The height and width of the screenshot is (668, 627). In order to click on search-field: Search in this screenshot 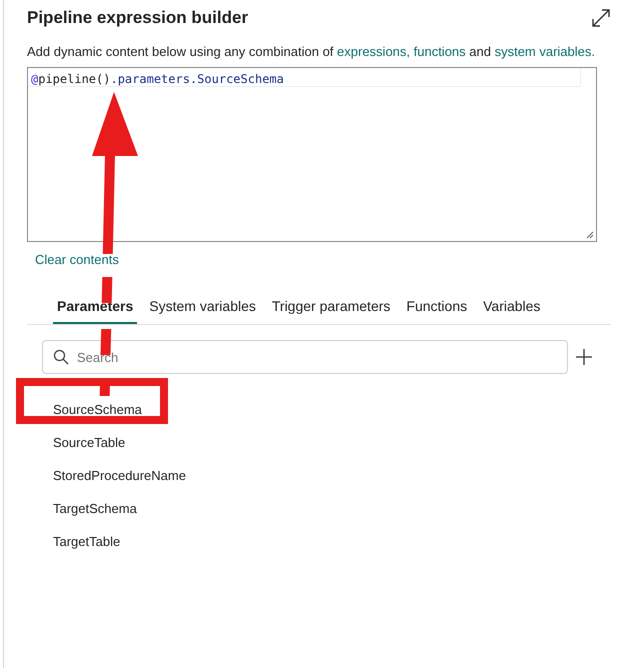, I will do `click(305, 357)`.